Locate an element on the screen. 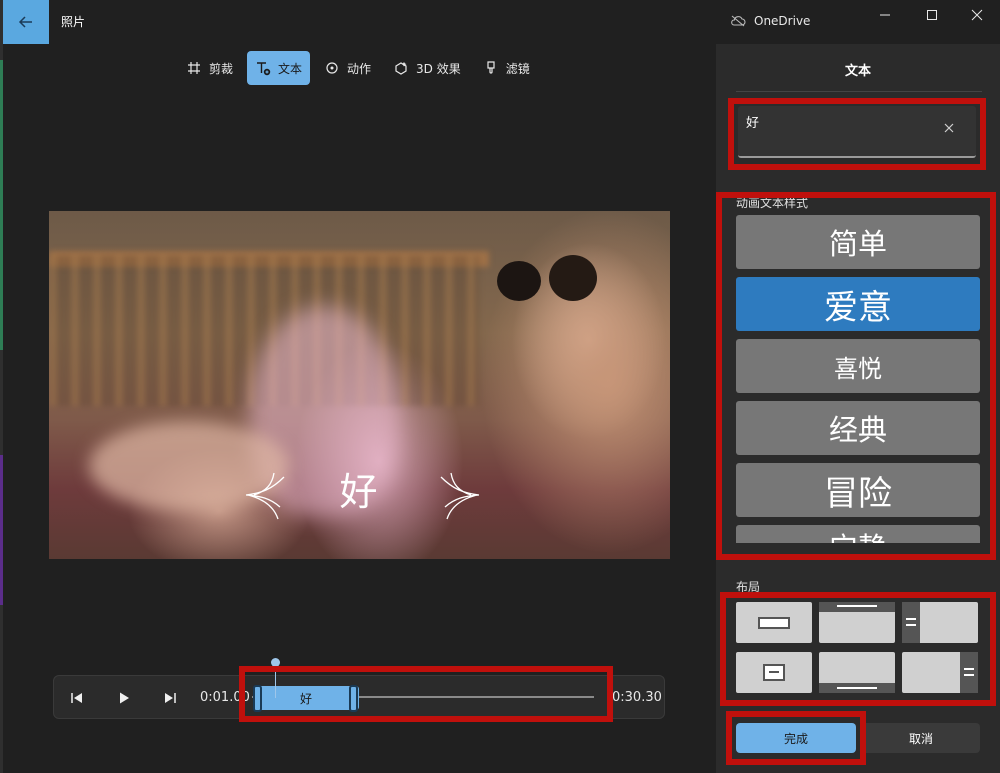 The width and height of the screenshot is (1000, 773). caption-decoration-right-icon is located at coordinates (460, 496).